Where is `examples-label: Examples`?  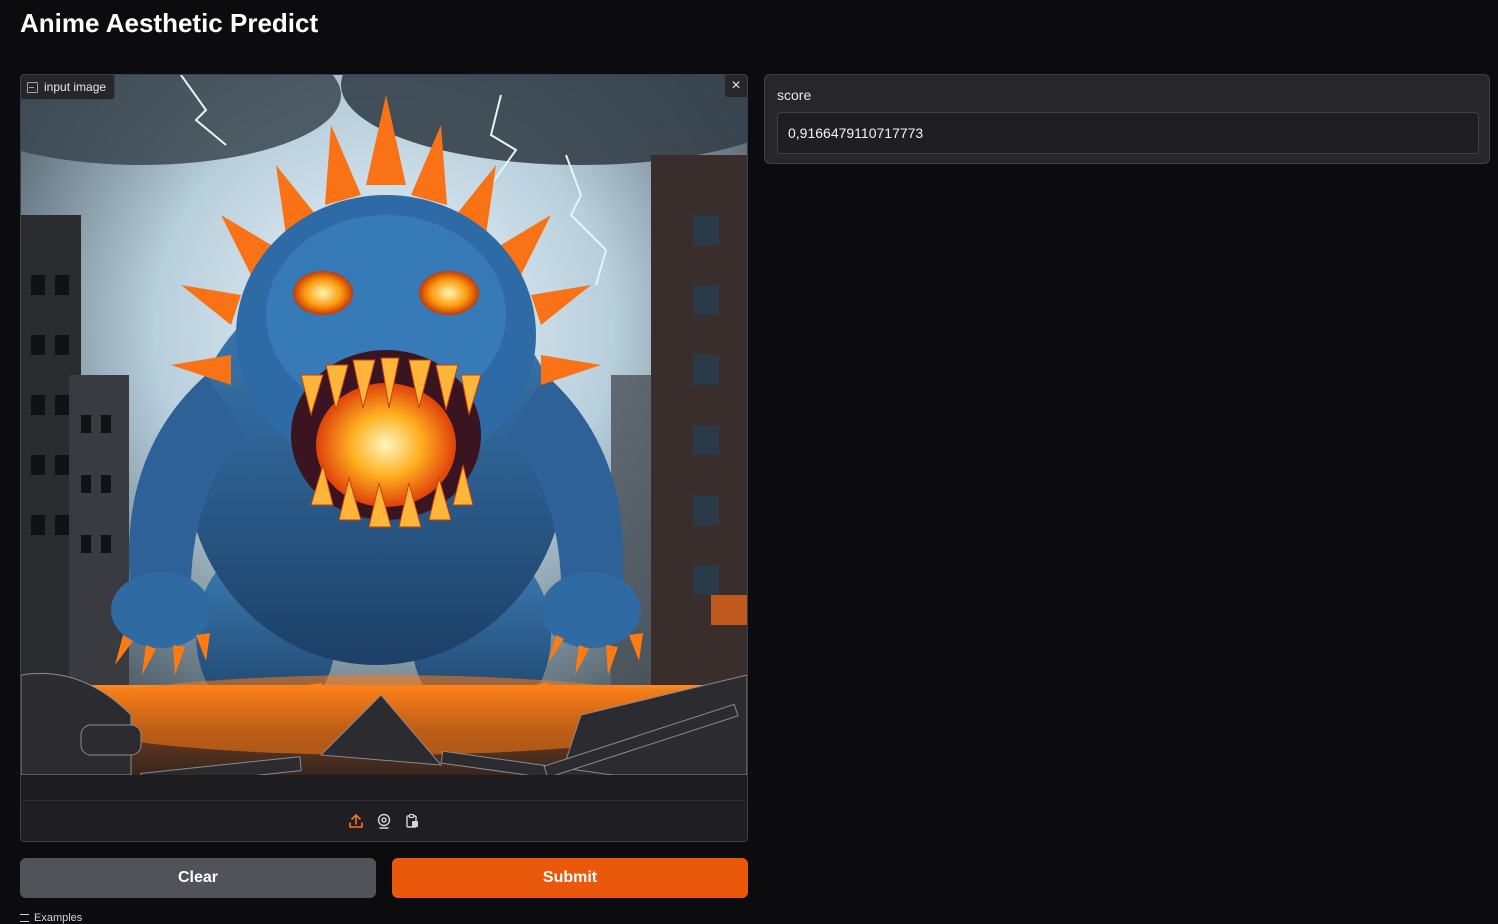
examples-label: Examples is located at coordinates (58, 918).